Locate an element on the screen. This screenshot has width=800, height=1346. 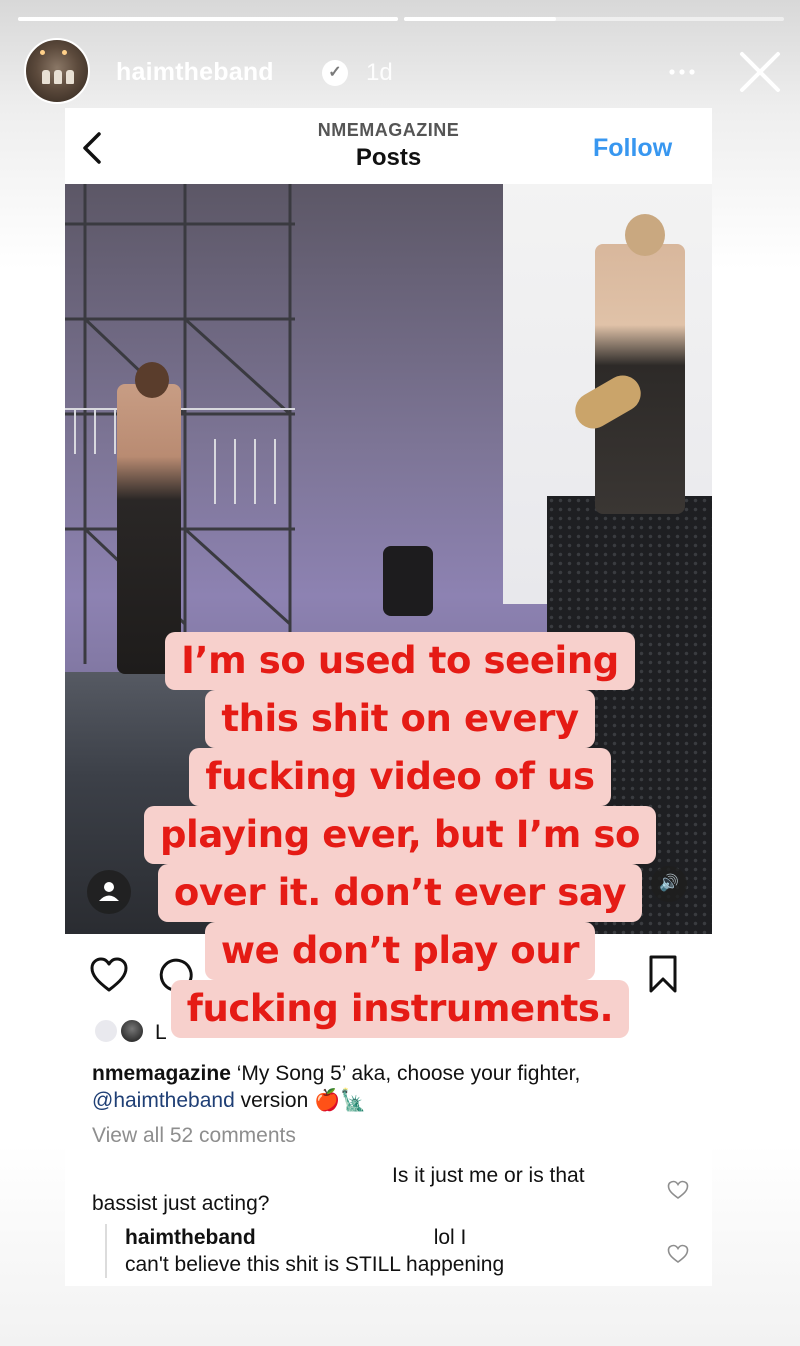
reply-like-heart-icon is located at coordinates (678, 1254).